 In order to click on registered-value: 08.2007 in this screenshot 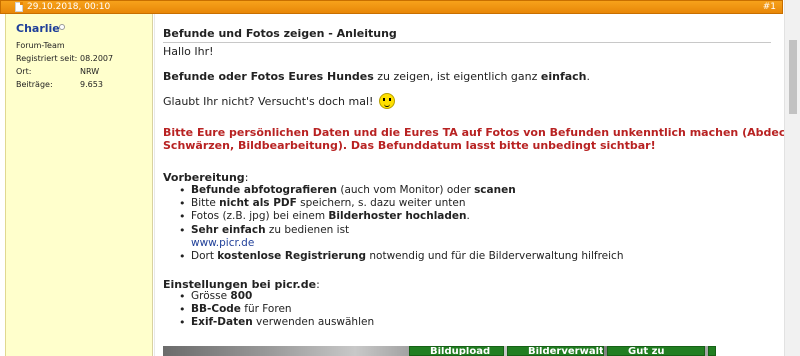, I will do `click(97, 58)`.